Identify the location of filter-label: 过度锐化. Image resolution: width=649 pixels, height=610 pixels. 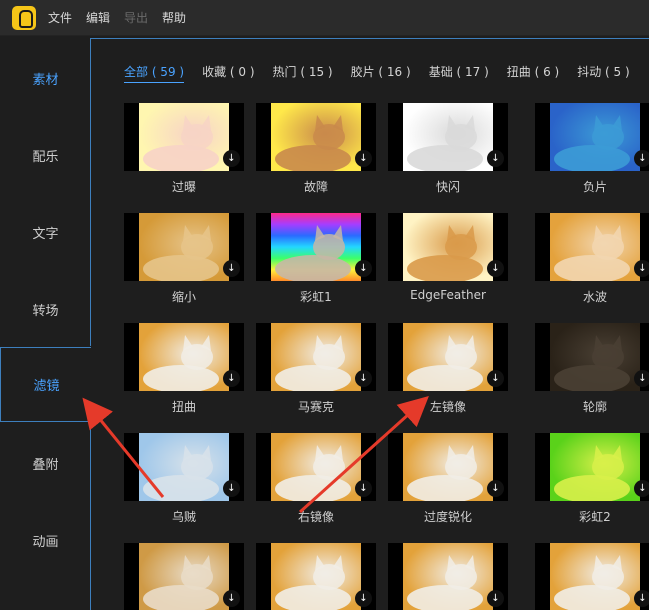
(447, 517).